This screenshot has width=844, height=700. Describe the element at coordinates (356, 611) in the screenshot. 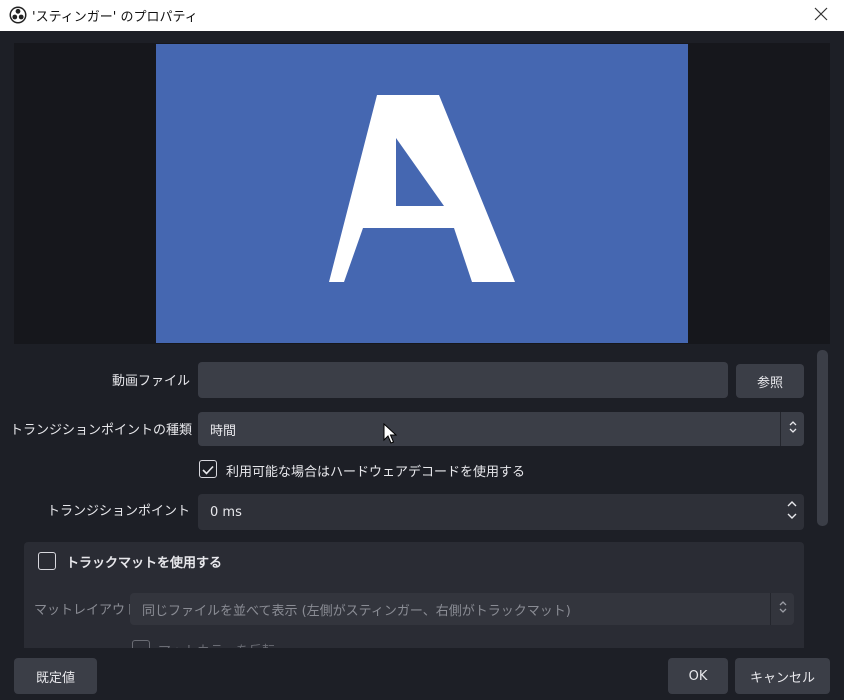

I see `matte-layout-value: 同じファイルを並べて表示 (左側がスティンガー、右側がトラックマット)` at that location.